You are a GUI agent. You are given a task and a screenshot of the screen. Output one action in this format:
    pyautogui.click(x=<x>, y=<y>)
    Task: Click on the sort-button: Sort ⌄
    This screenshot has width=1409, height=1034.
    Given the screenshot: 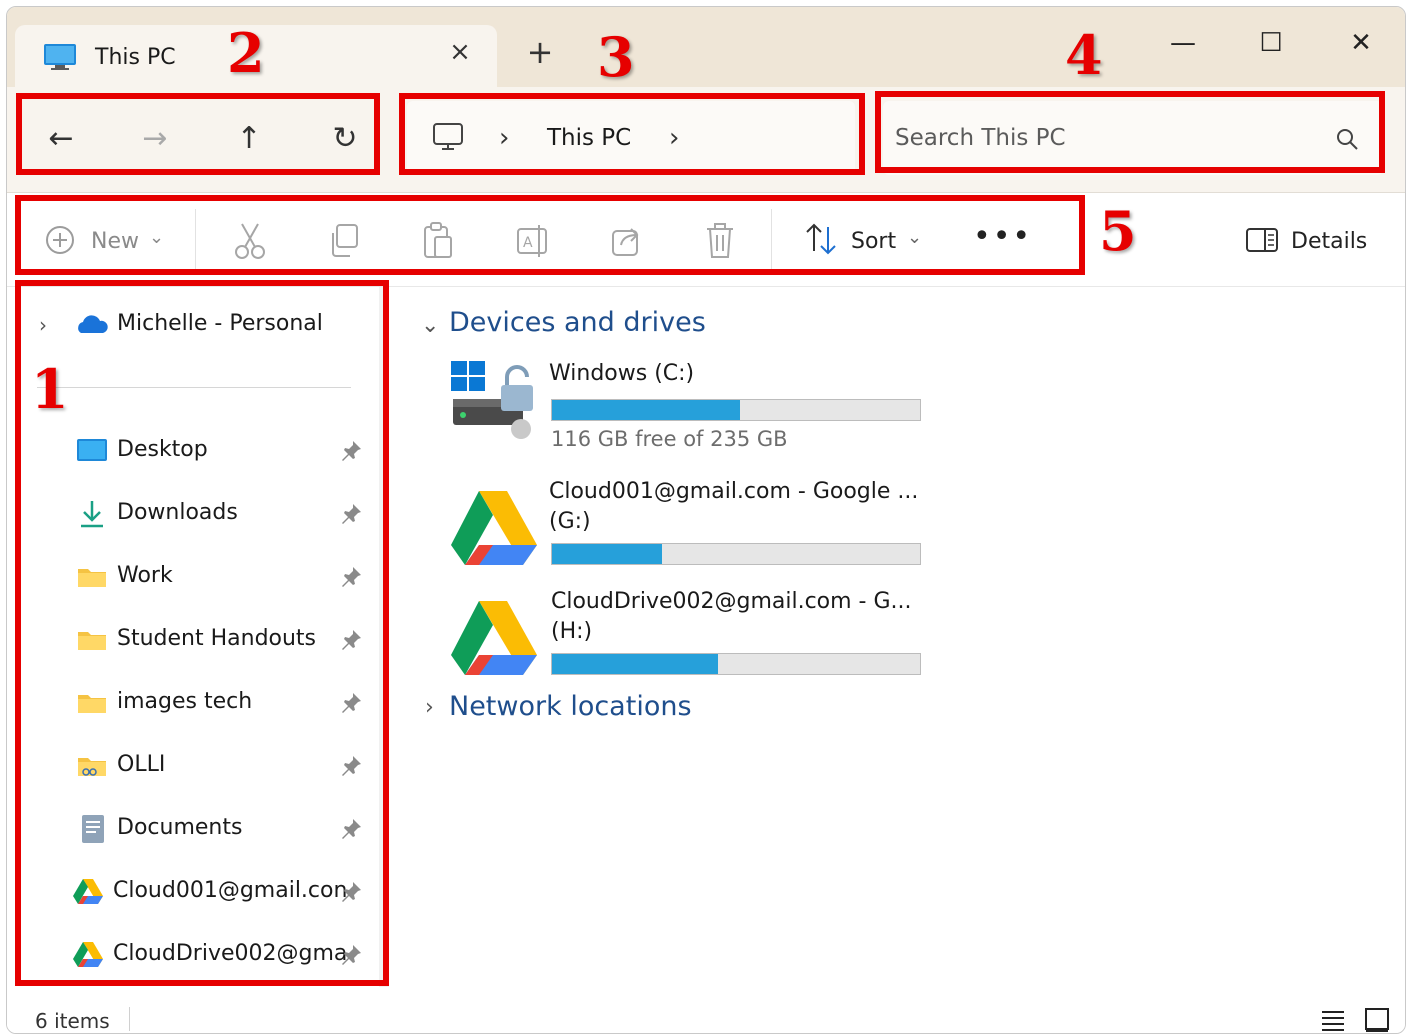 What is the action you would take?
    pyautogui.click(x=868, y=241)
    